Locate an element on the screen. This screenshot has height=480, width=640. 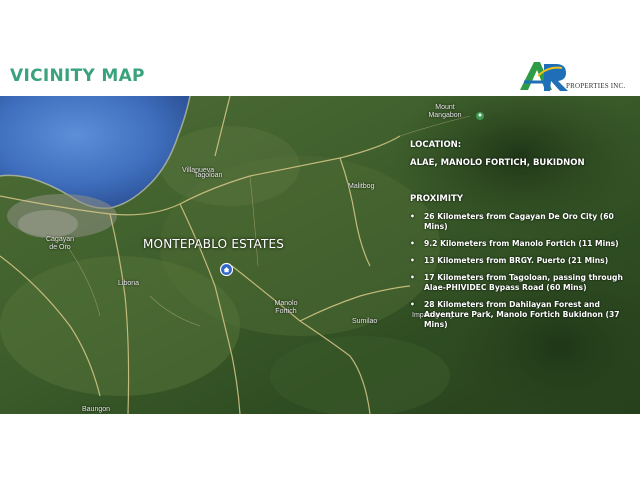
place-label-manolo-fortich: Manolo Fortich is located at coordinates (286, 307).